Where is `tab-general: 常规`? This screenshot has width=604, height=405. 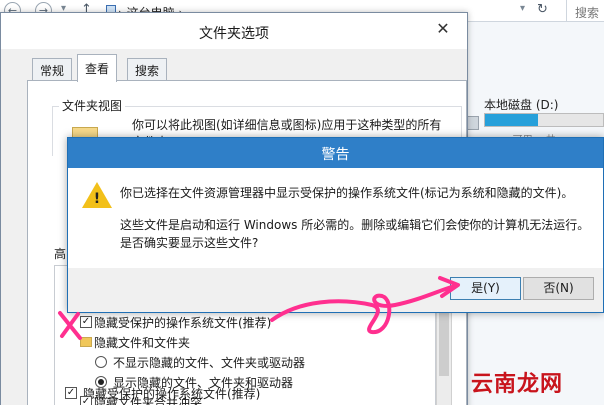 tab-general: 常规 is located at coordinates (52, 69).